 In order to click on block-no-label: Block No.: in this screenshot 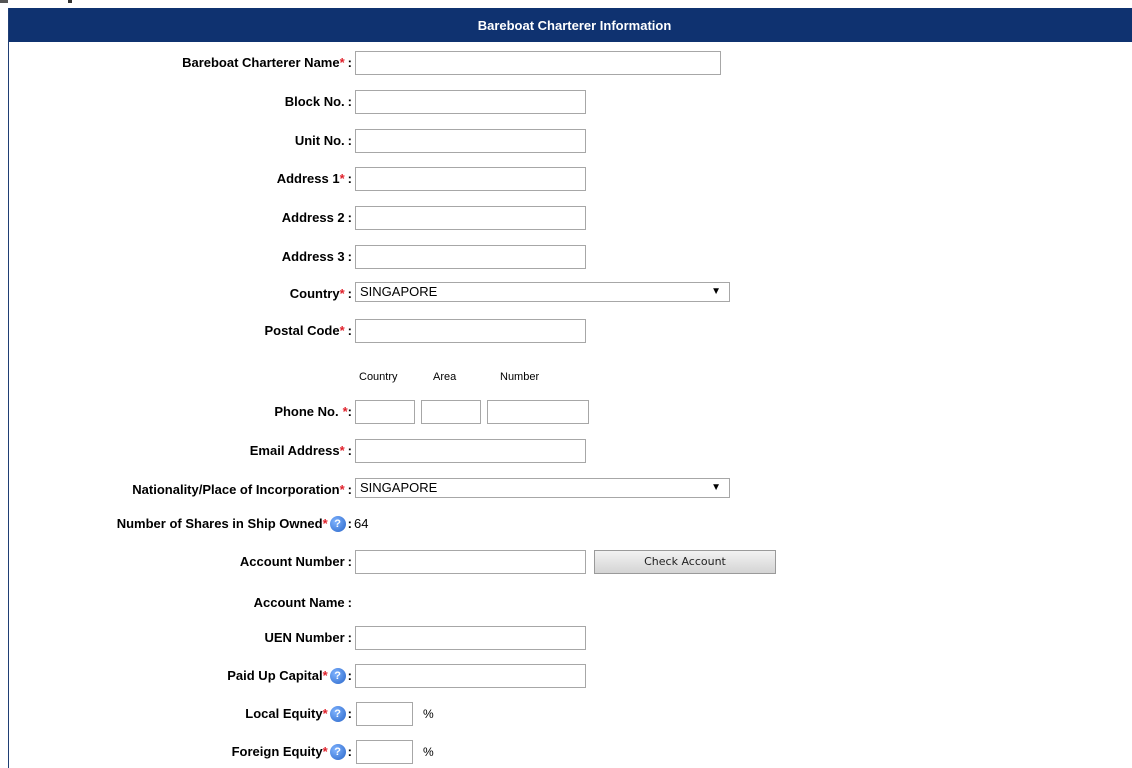, I will do `click(318, 101)`.